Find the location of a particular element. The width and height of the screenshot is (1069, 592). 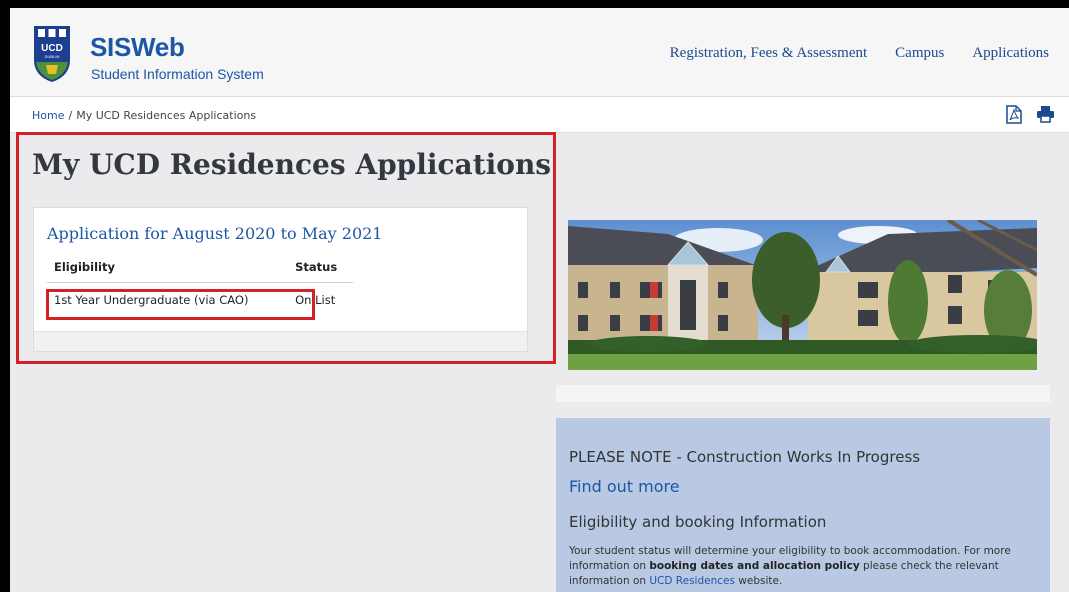

site-subtitle: Student Information System is located at coordinates (177, 74).